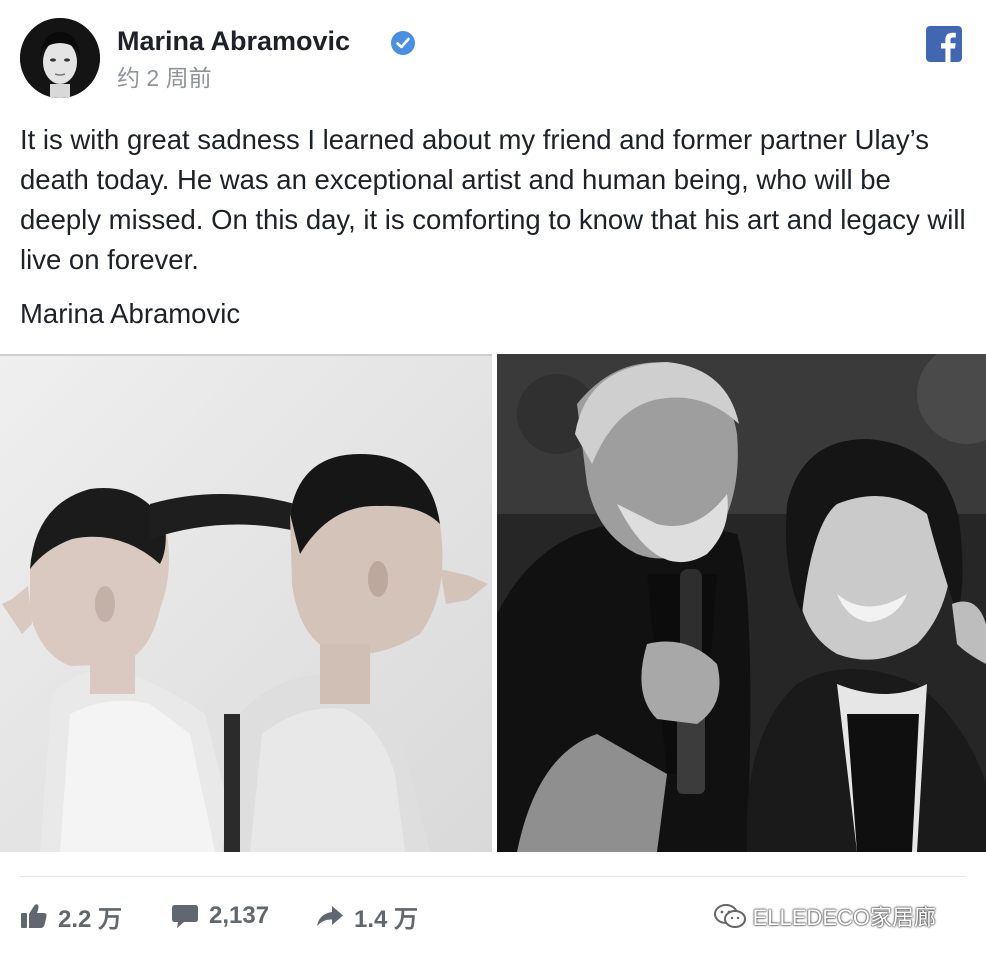 The height and width of the screenshot is (954, 986). Describe the element at coordinates (493, 60) in the screenshot. I see `post-header: Marina Abramovic 约 2 周前` at that location.